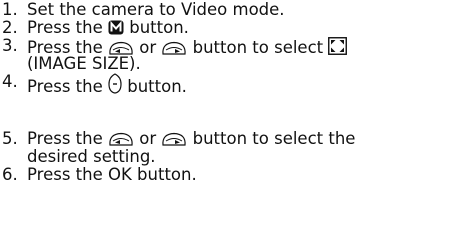 The width and height of the screenshot is (453, 241). What do you see at coordinates (148, 138) in the screenshot?
I see `step-text-segment: or` at bounding box center [148, 138].